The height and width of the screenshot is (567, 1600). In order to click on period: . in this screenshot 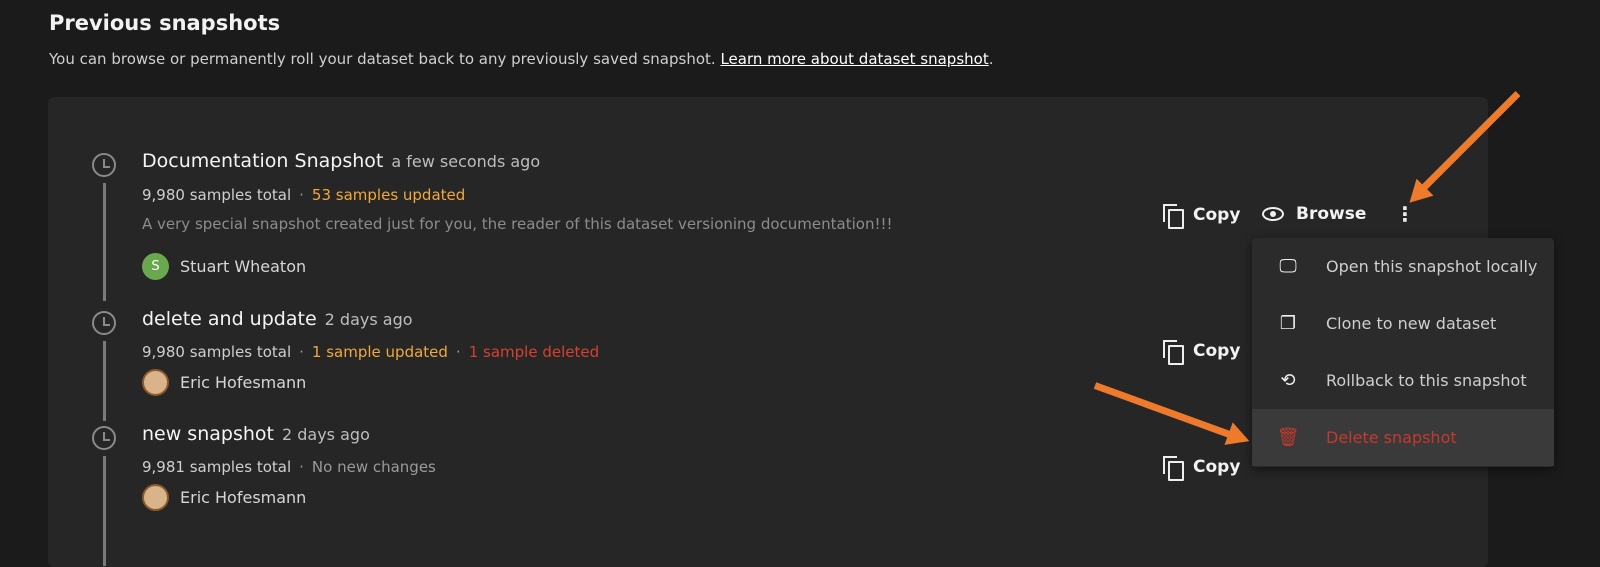, I will do `click(991, 59)`.